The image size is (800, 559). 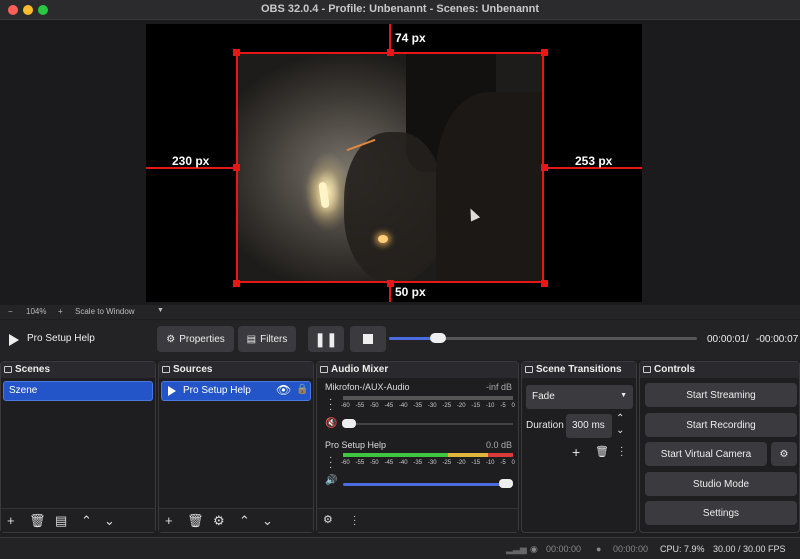 What do you see at coordinates (498, 445) in the screenshot?
I see `mixer-channel-level: 0.0 dB` at bounding box center [498, 445].